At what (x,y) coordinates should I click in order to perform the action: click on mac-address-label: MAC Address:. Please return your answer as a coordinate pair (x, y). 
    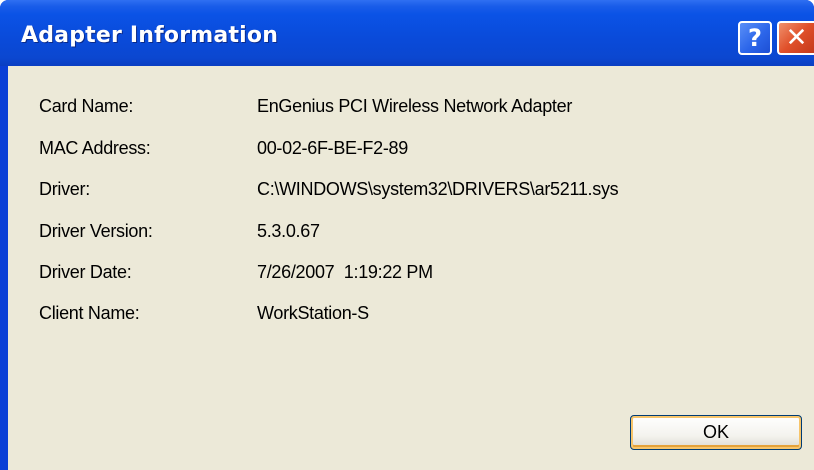
    Looking at the image, I should click on (95, 148).